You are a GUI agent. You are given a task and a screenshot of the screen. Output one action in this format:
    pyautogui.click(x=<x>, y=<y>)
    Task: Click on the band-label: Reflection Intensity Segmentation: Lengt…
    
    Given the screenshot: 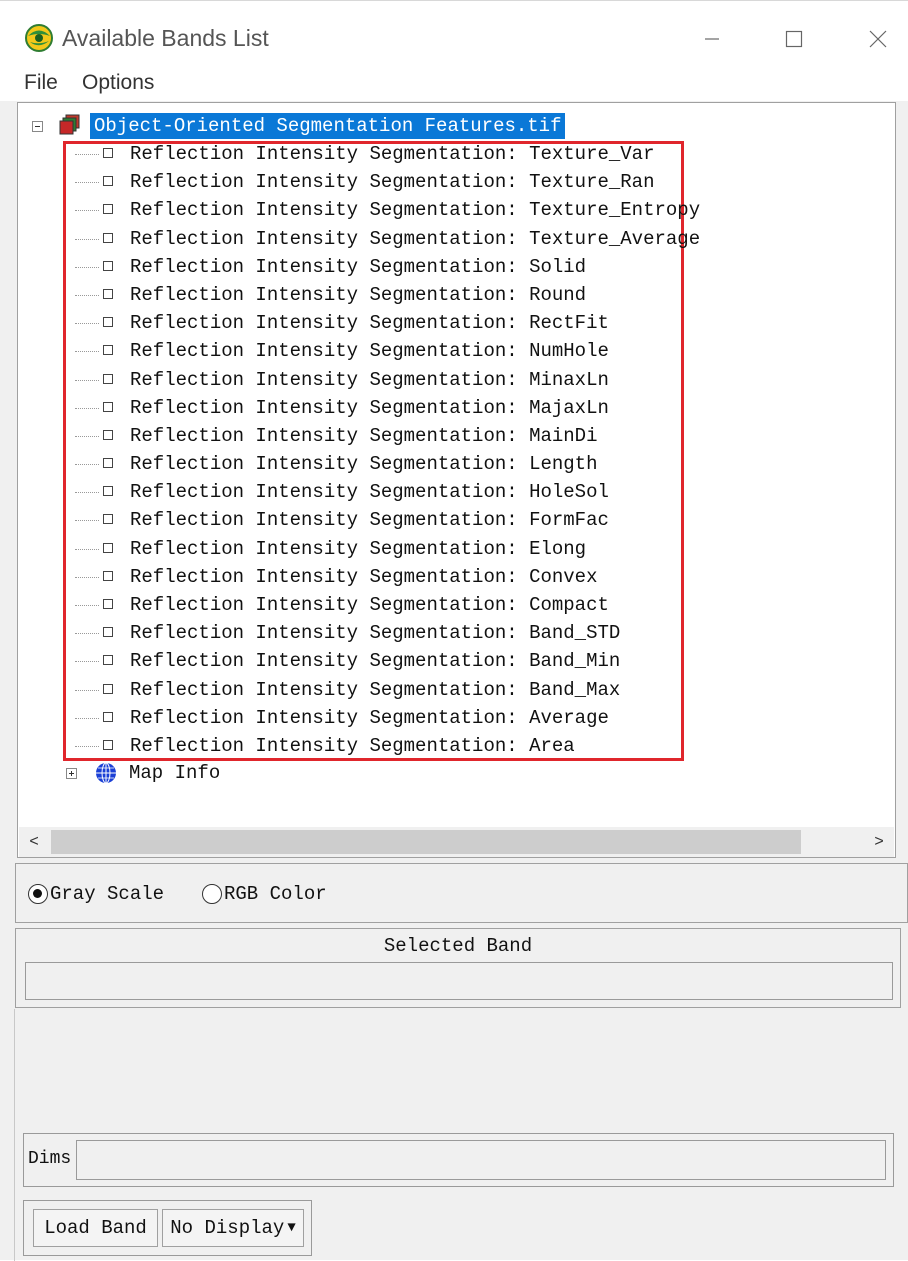 What is the action you would take?
    pyautogui.click(x=364, y=464)
    